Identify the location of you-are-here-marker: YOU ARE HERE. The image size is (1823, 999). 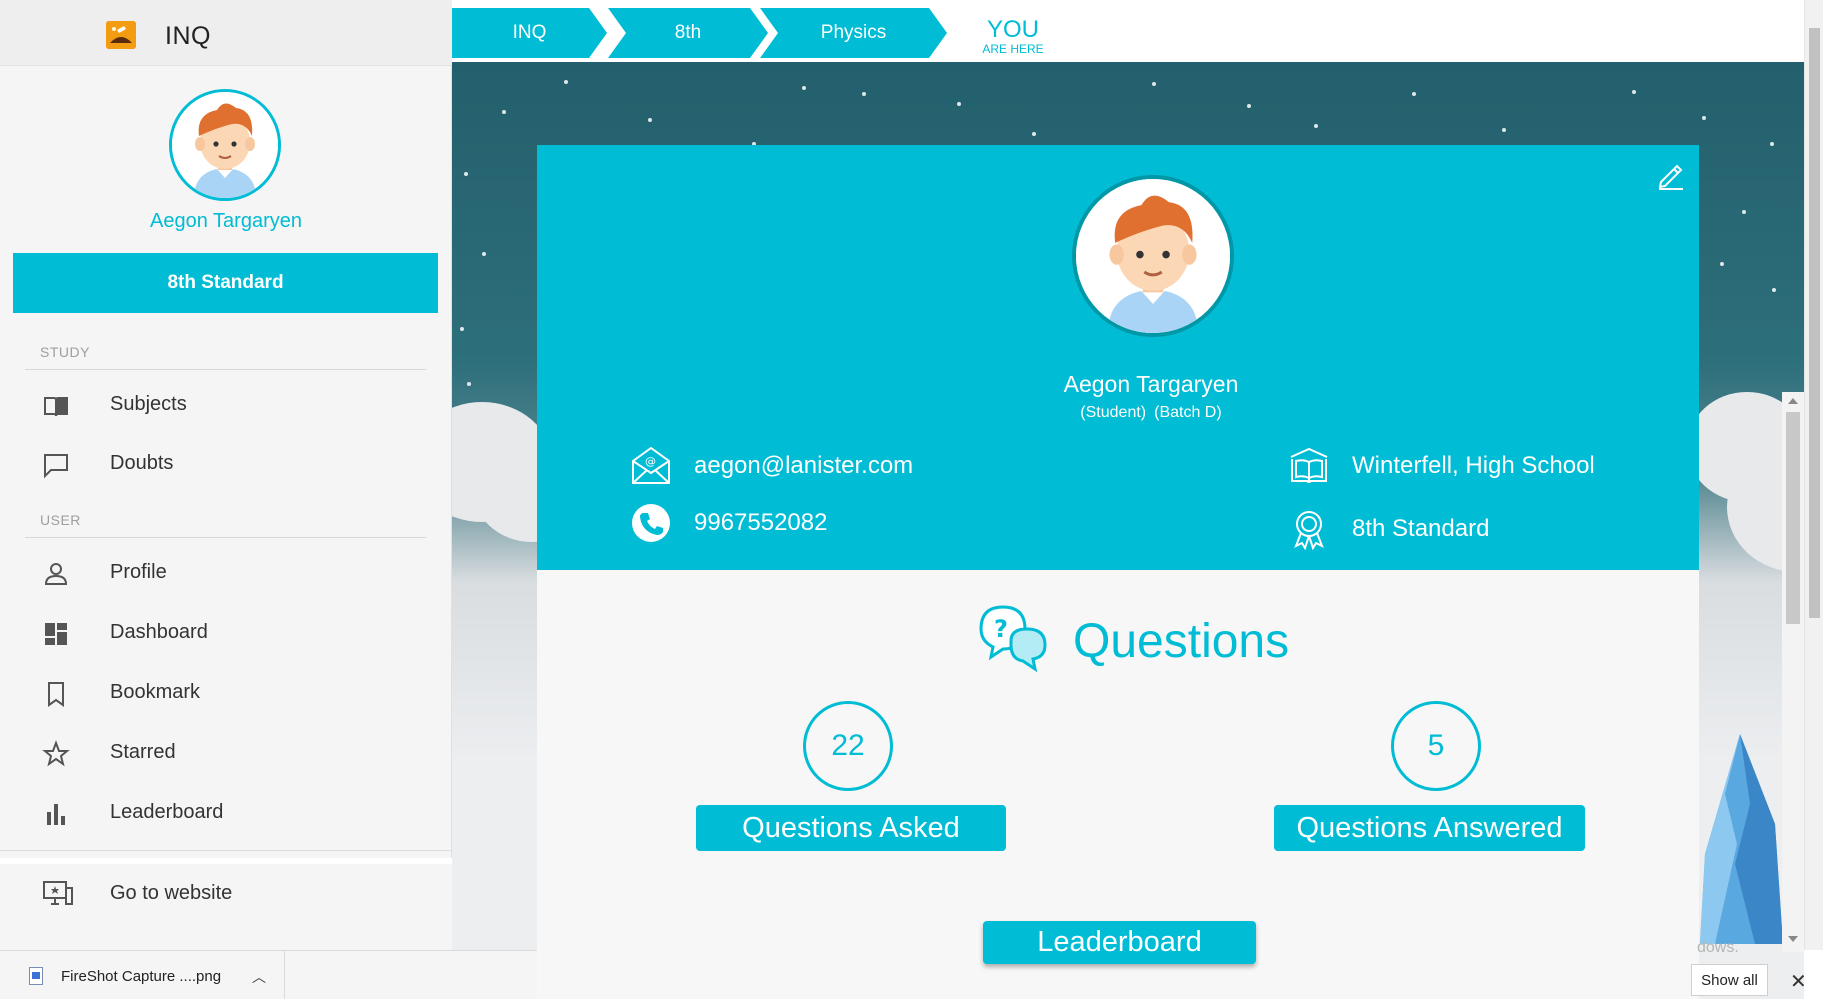
(1013, 36).